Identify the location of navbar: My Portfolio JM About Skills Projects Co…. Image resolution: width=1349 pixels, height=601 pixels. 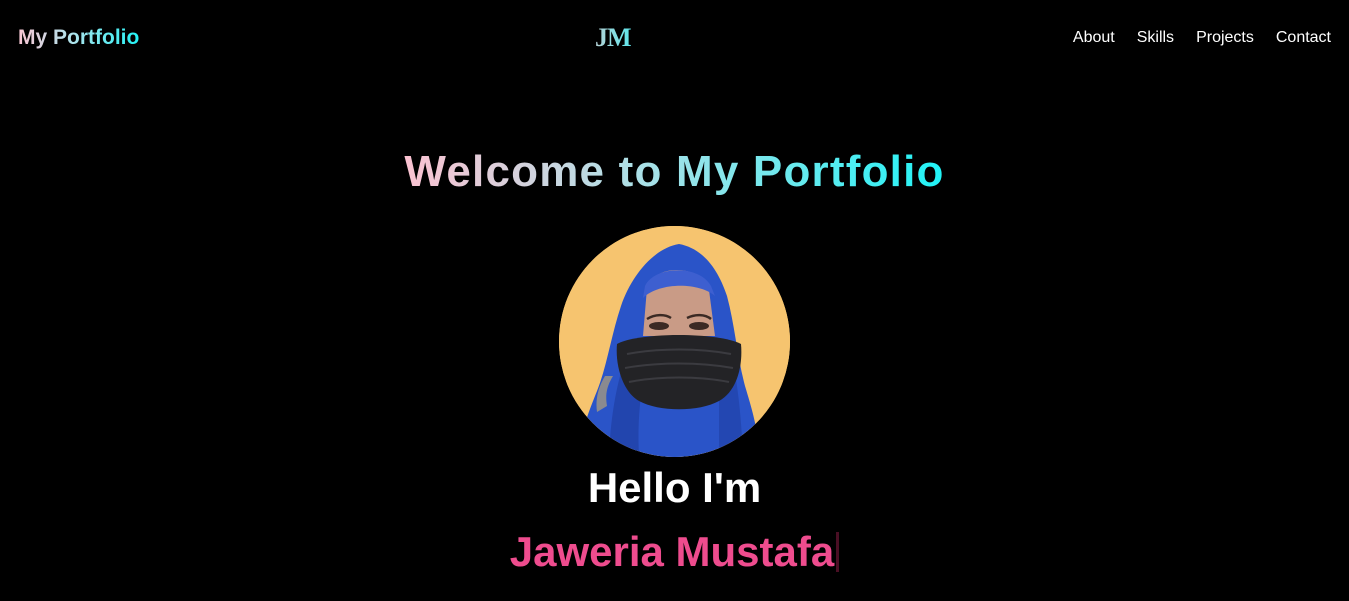
(674, 38).